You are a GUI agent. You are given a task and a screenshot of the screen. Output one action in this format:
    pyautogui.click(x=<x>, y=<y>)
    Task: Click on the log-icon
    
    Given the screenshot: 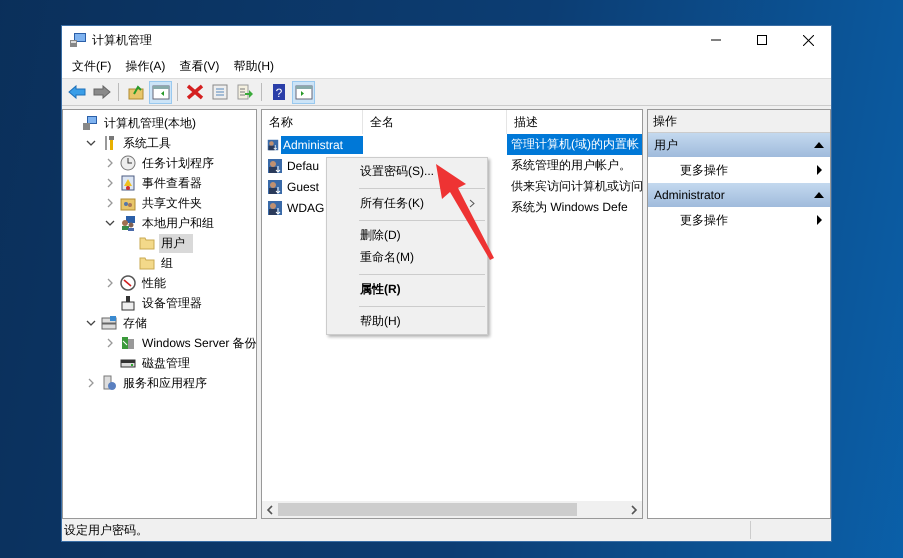 What is the action you would take?
    pyautogui.click(x=128, y=183)
    